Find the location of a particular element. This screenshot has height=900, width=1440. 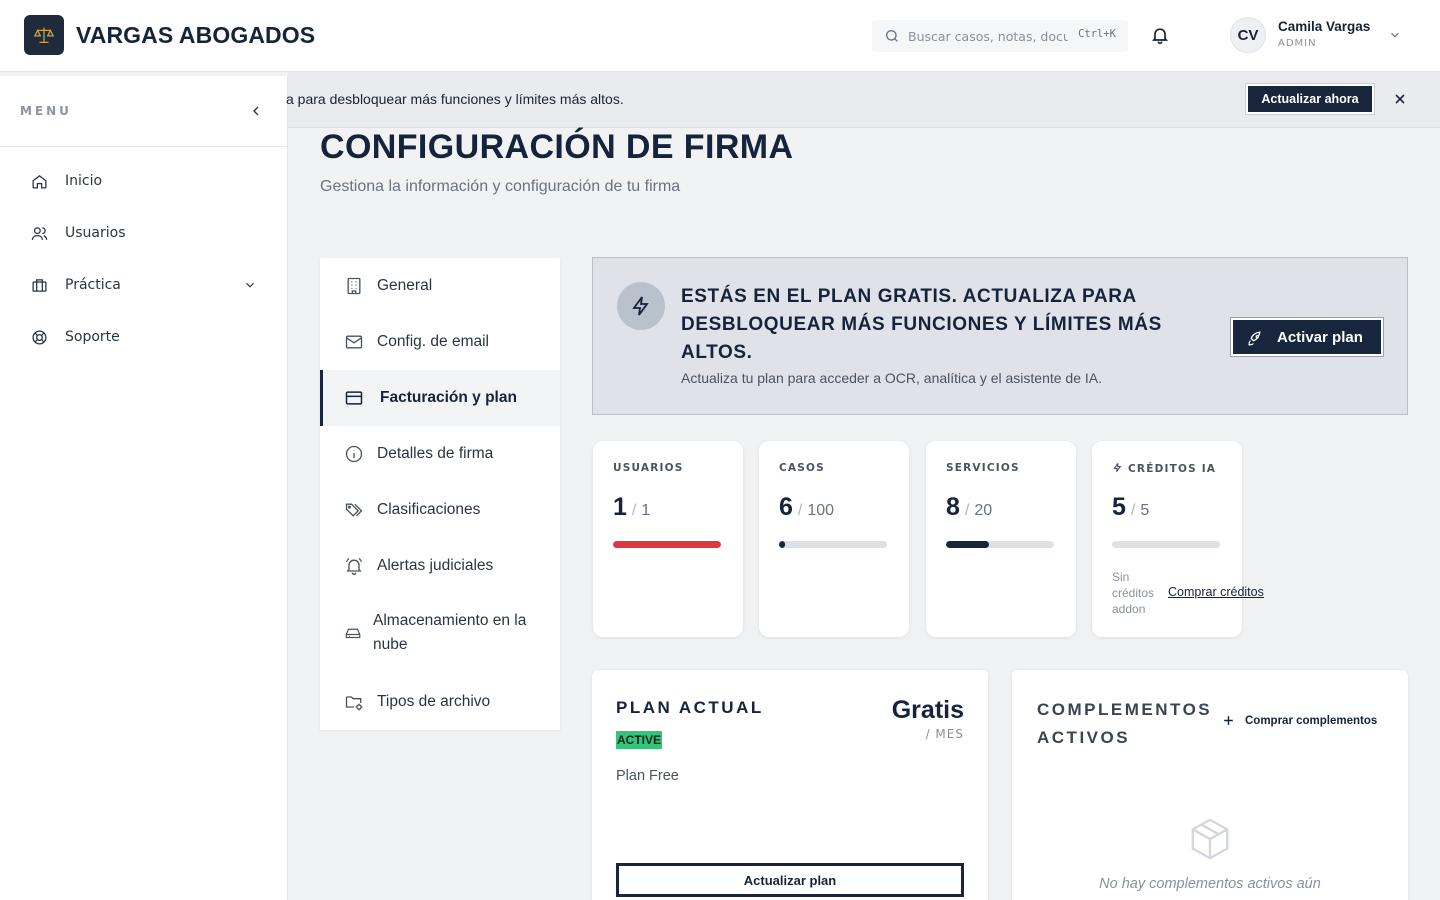

stat-value: 6/100 is located at coordinates (807, 507).